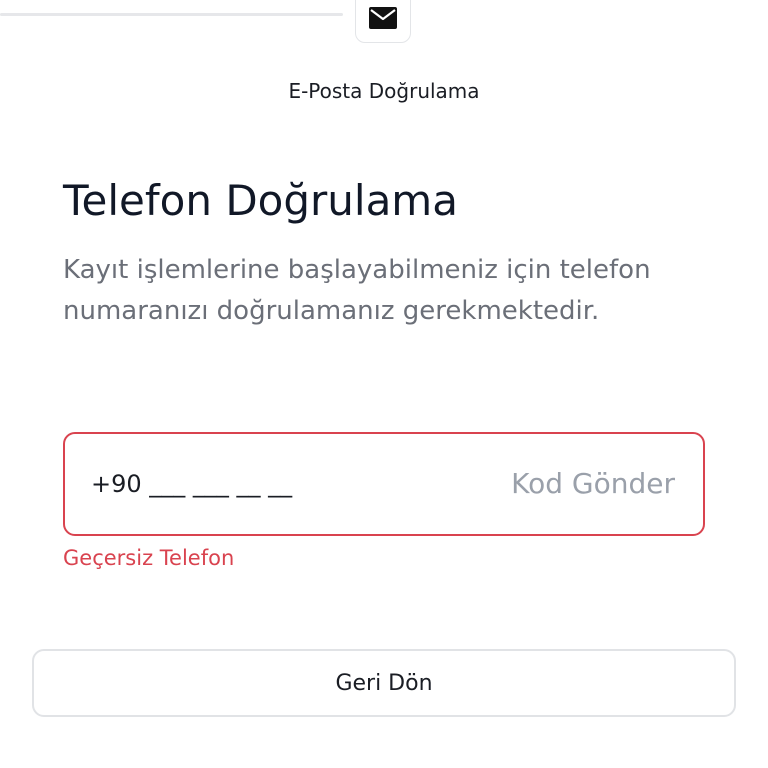 This screenshot has width=768, height=768. I want to click on send-code-button: Kod Gönder, so click(593, 483).